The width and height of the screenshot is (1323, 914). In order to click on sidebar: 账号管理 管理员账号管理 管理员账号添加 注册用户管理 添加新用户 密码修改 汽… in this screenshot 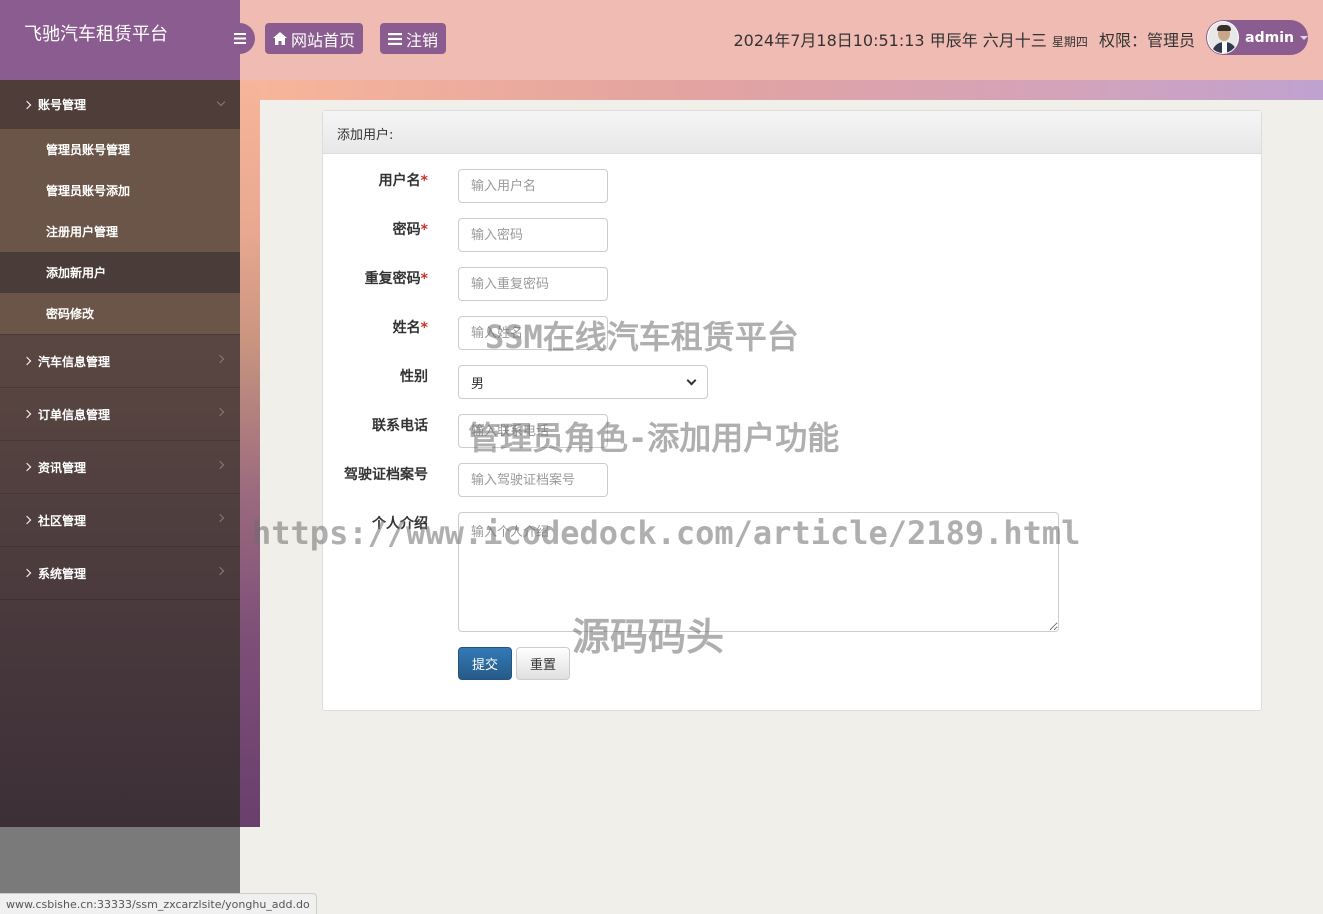, I will do `click(120, 453)`.